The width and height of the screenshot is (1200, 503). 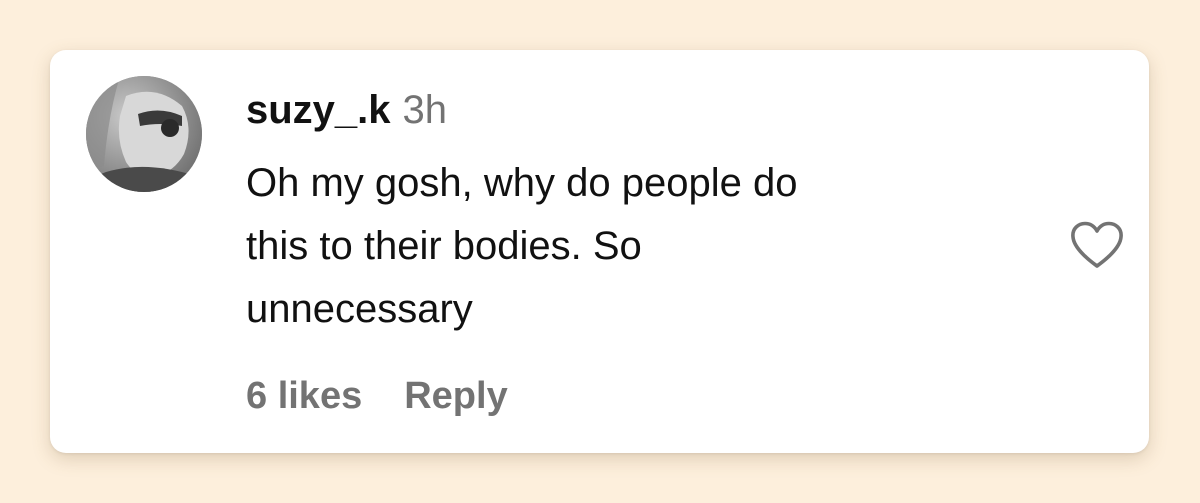 What do you see at coordinates (444, 246) in the screenshot?
I see `comment-text-line: this to their bodies. So` at bounding box center [444, 246].